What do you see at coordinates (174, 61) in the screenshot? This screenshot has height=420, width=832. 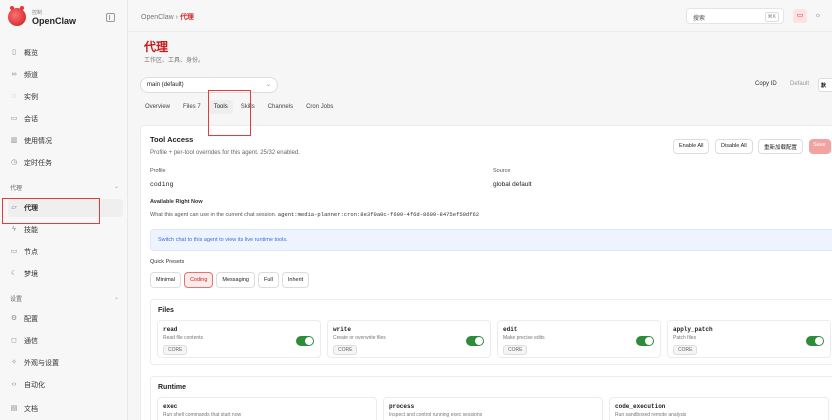 I see `page-subtitle: 工作区、工具、身份。` at bounding box center [174, 61].